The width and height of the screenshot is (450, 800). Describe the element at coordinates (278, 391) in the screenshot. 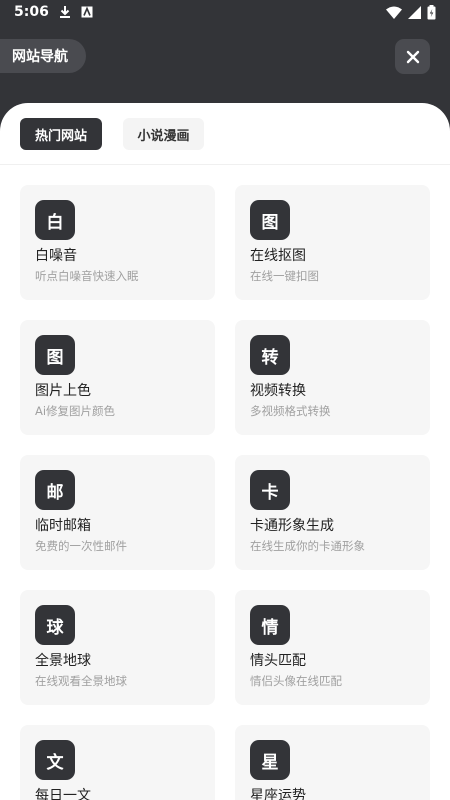

I see `card-title: 视频转换` at that location.